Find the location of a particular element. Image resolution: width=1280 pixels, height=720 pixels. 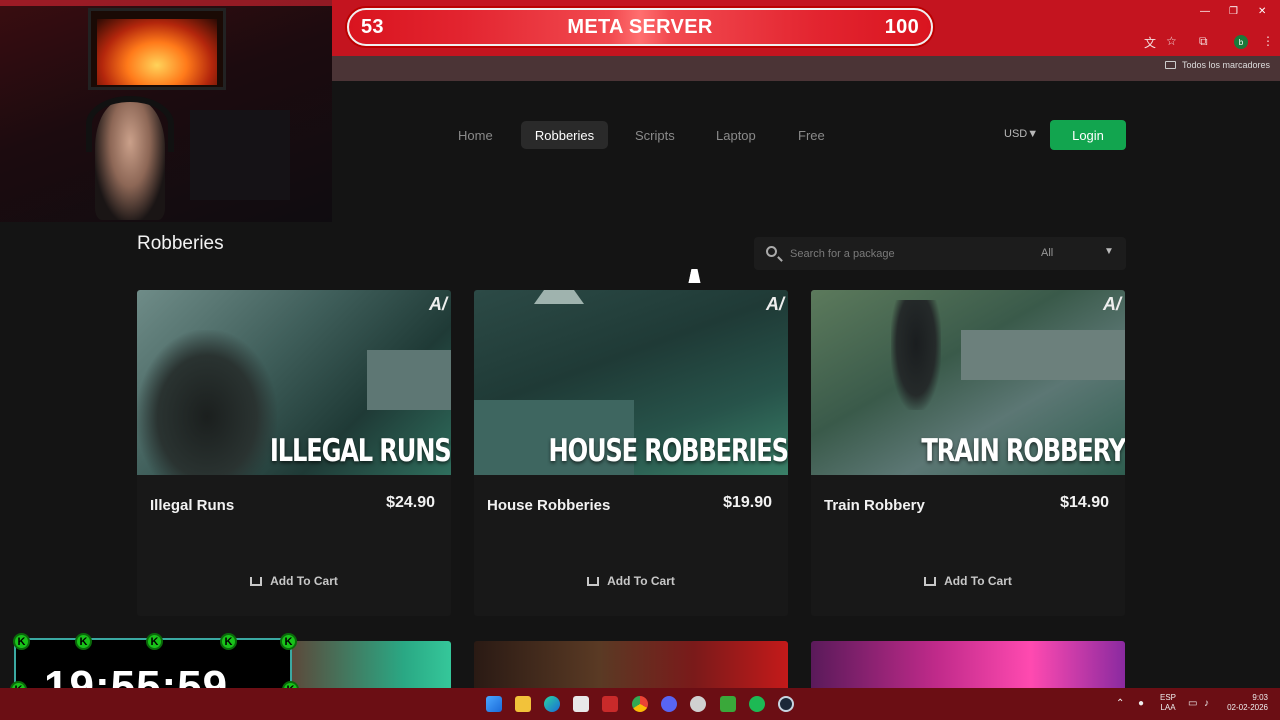

clock-time: 9:03 is located at coordinates (1260, 697).